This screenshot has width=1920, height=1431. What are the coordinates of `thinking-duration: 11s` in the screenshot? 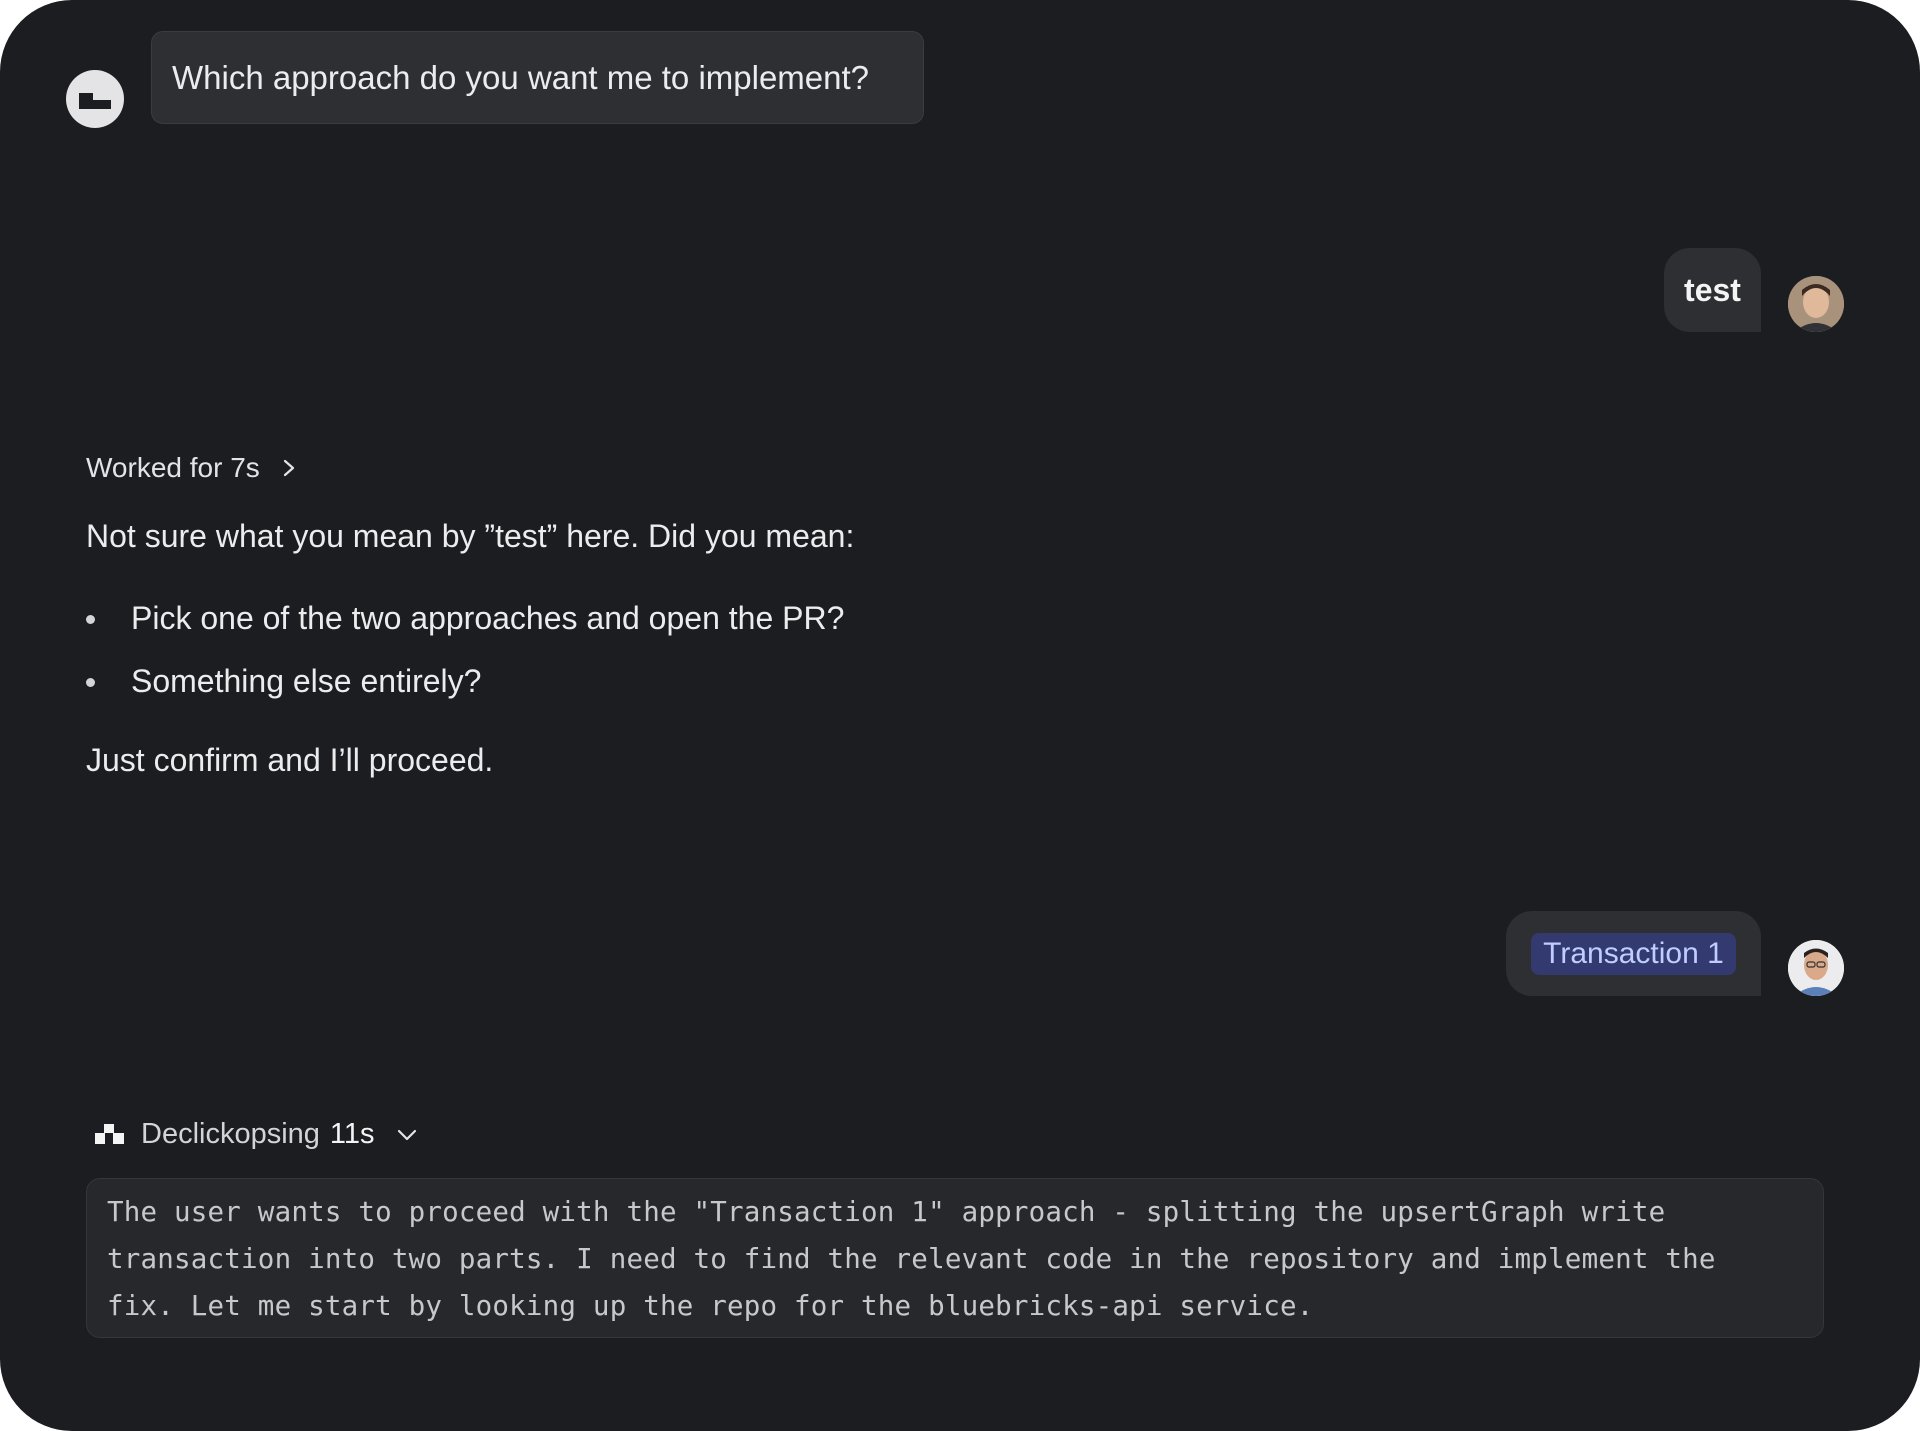 It's located at (352, 1134).